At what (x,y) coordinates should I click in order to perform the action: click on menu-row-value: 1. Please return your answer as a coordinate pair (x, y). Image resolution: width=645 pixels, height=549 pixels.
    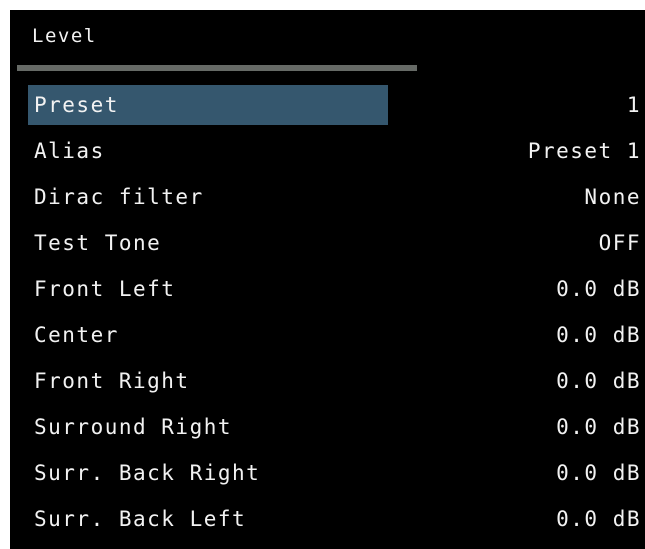
    Looking at the image, I should click on (633, 105).